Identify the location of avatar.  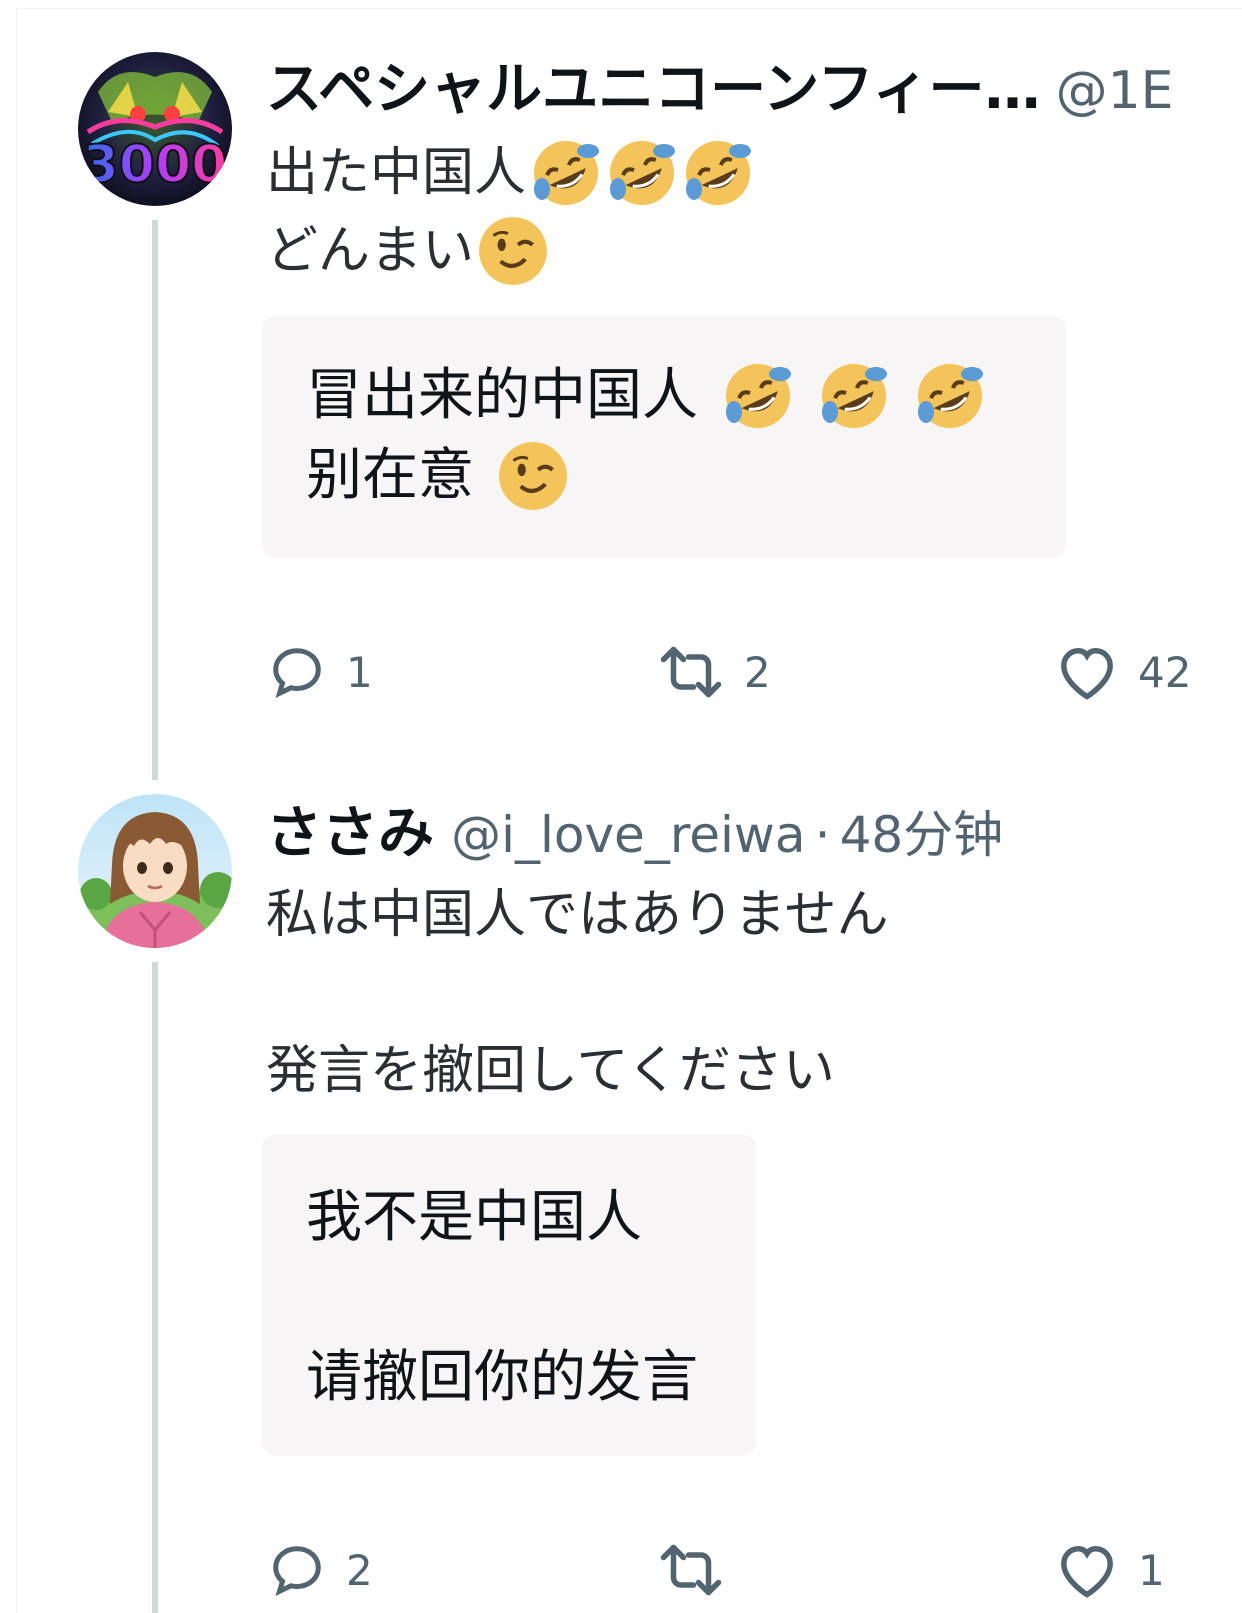
(155, 871).